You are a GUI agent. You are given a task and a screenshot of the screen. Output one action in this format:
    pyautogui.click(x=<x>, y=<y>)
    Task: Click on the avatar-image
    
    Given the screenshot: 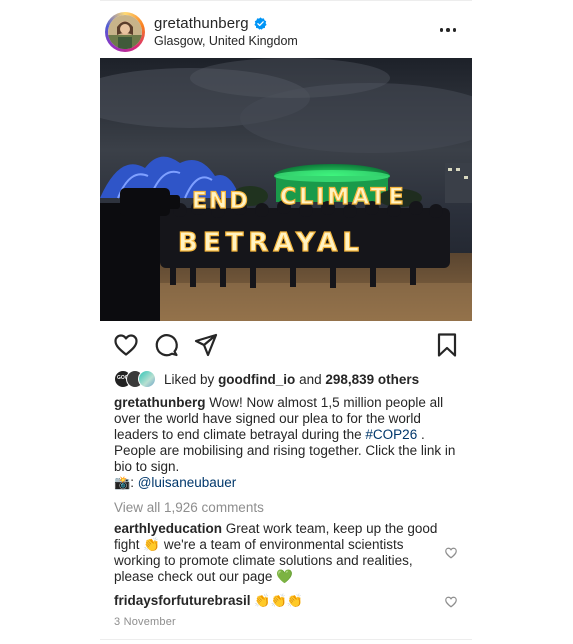 What is the action you would take?
    pyautogui.click(x=125, y=32)
    